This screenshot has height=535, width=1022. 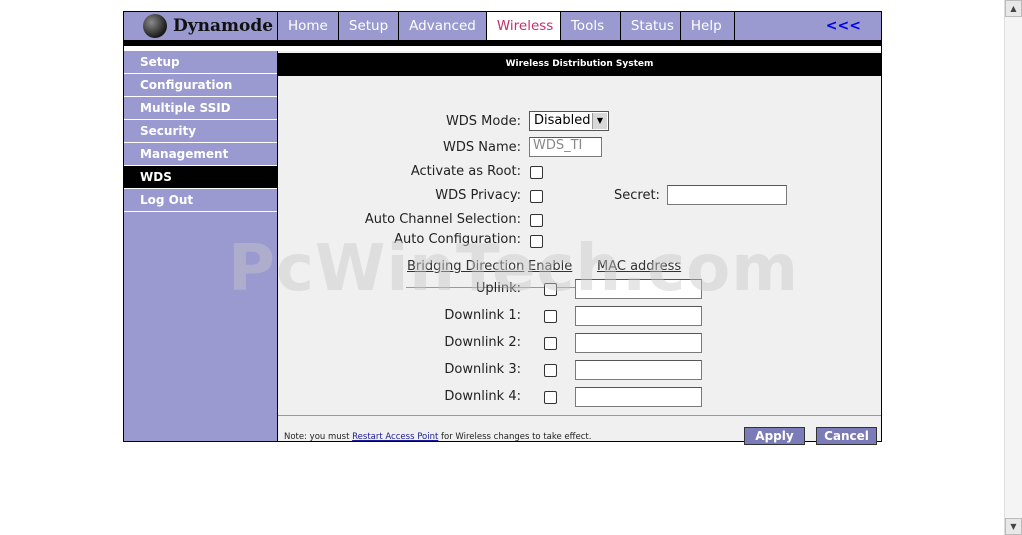 What do you see at coordinates (200, 177) in the screenshot?
I see `sidebar-item-wds: WDS` at bounding box center [200, 177].